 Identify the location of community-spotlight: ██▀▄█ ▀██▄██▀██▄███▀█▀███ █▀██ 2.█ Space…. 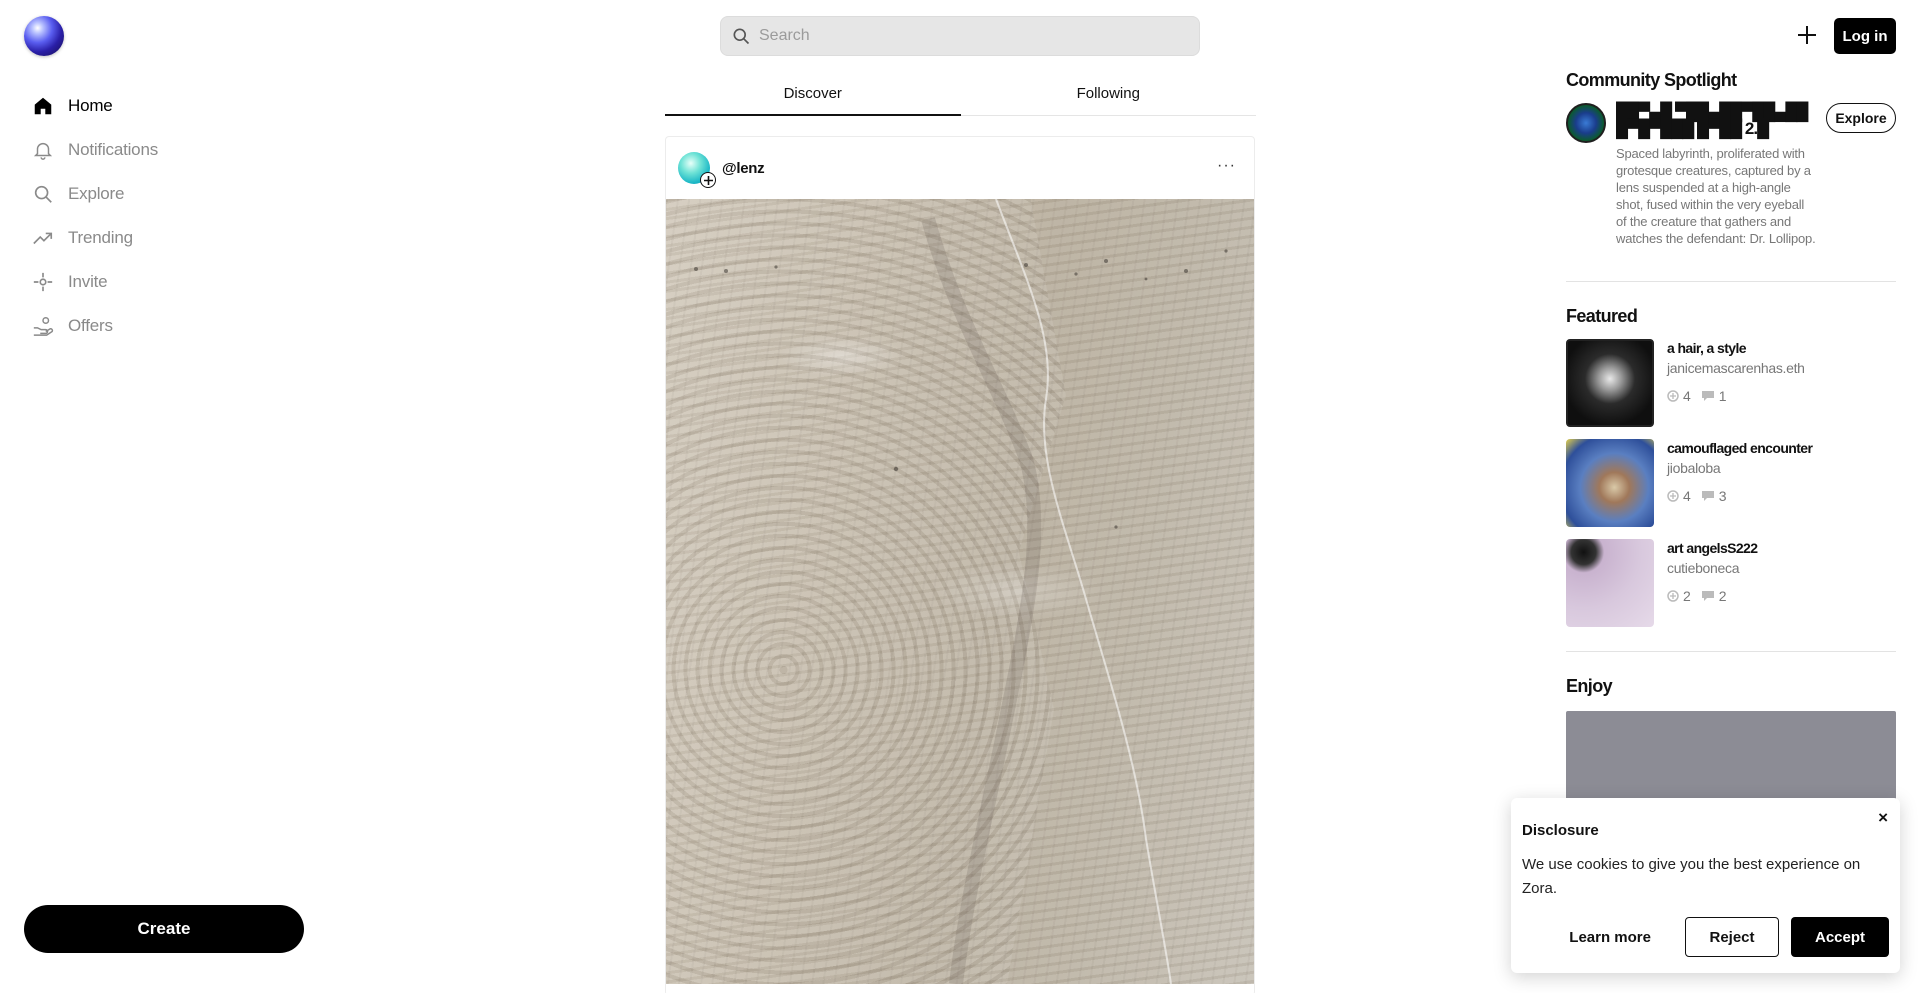
(1731, 175).